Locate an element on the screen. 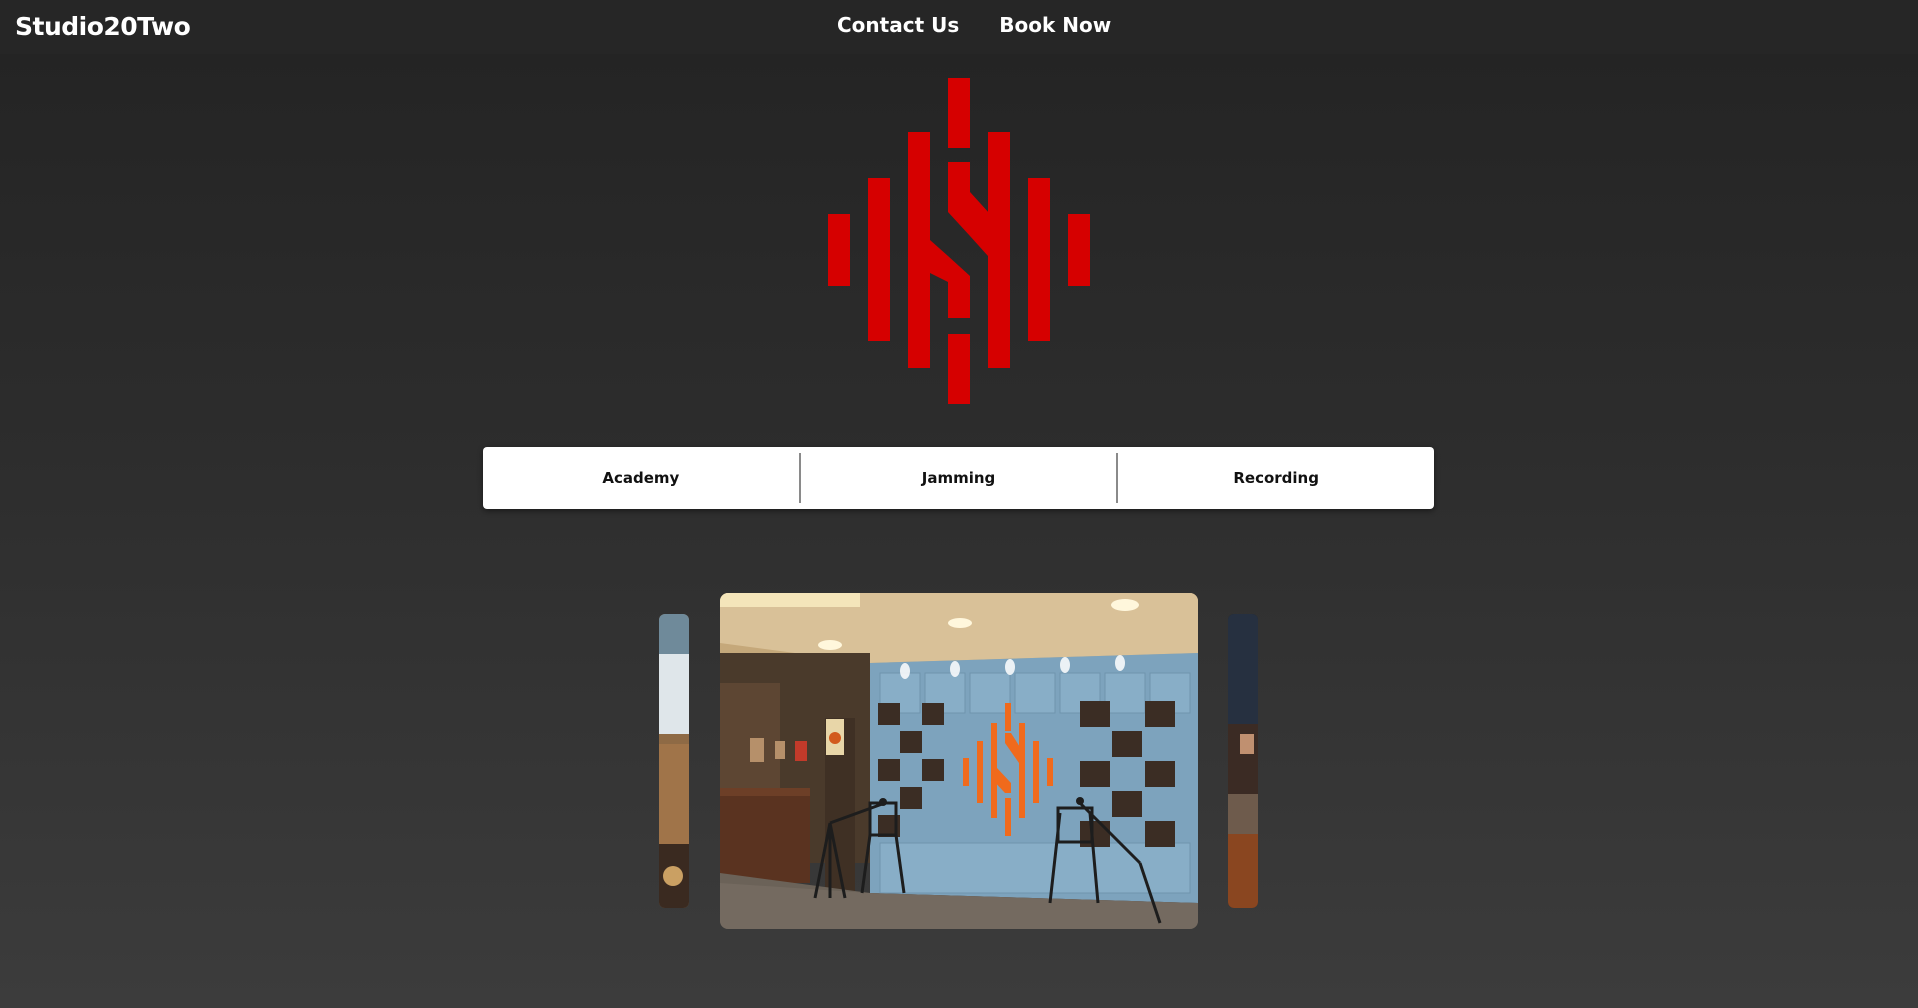 The height and width of the screenshot is (1008, 1918). studio-photo-next is located at coordinates (1243, 761).